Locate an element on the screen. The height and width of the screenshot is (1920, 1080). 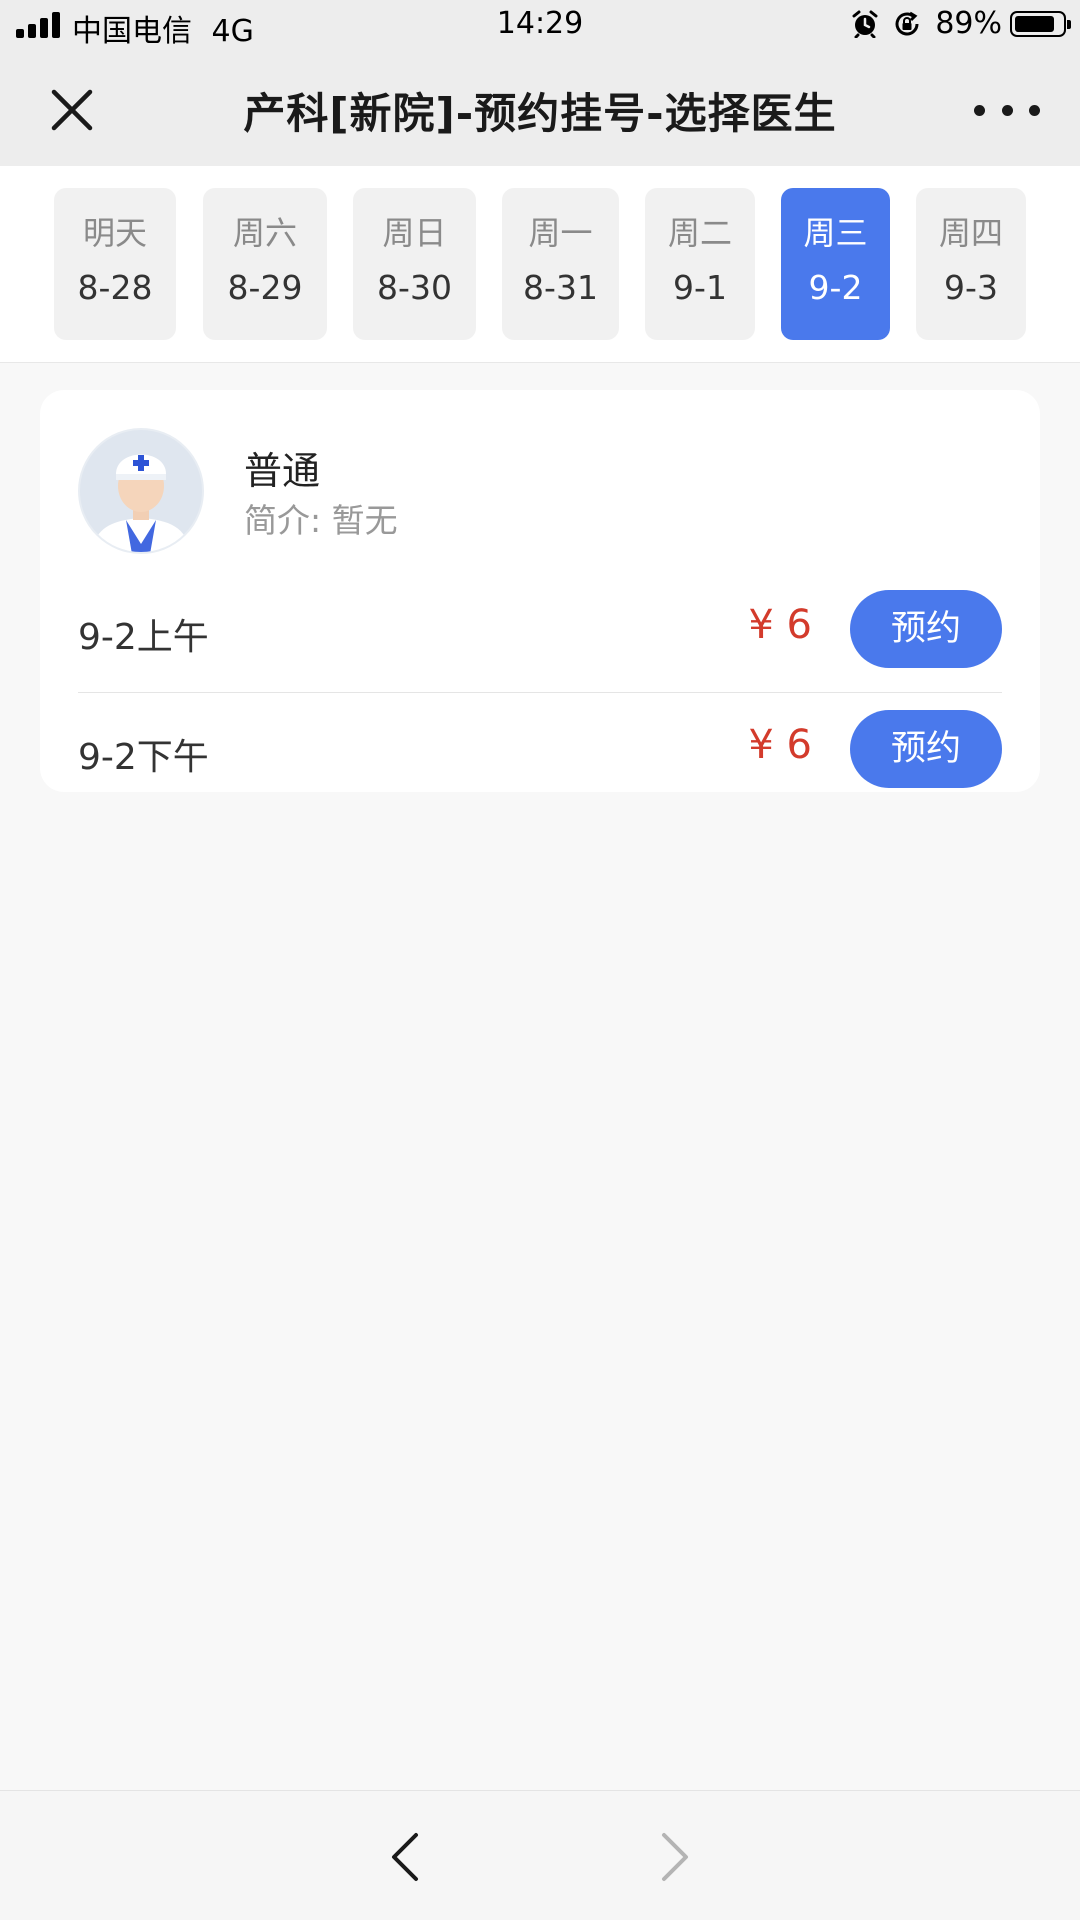
date-tab: 明天 8-28 is located at coordinates (115, 264).